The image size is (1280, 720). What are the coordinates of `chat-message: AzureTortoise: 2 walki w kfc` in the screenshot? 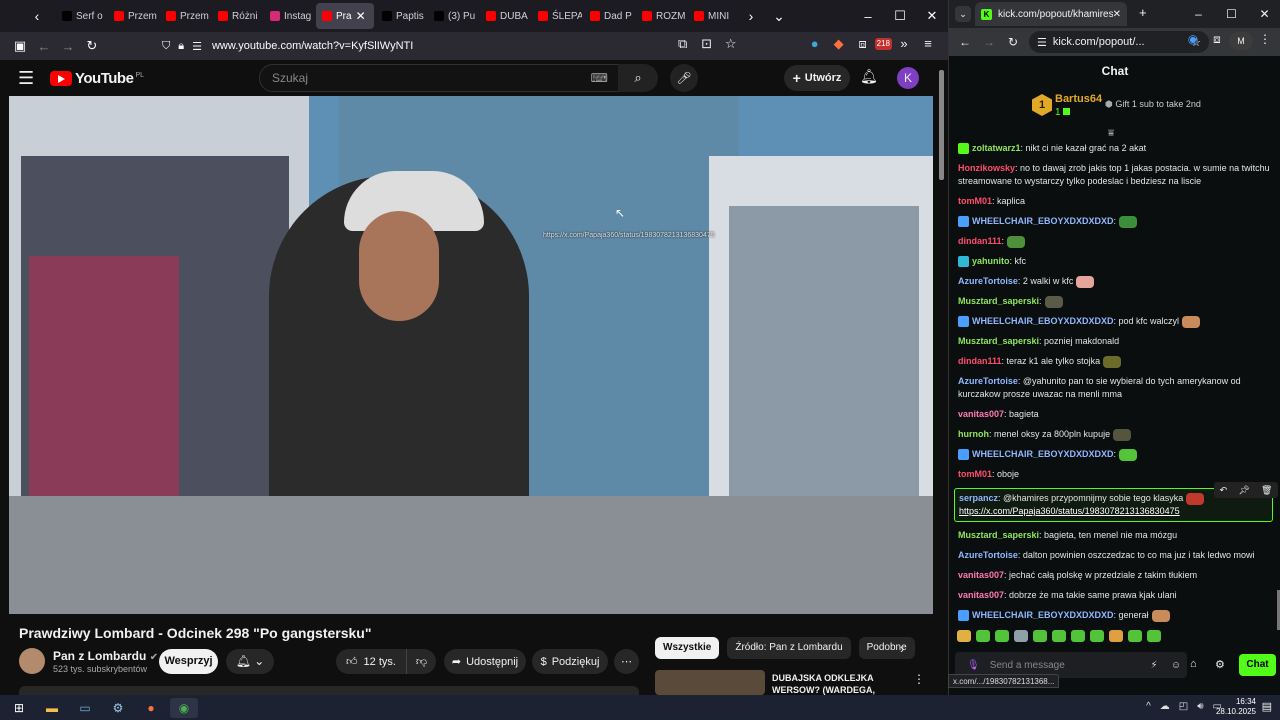 It's located at (1114, 281).